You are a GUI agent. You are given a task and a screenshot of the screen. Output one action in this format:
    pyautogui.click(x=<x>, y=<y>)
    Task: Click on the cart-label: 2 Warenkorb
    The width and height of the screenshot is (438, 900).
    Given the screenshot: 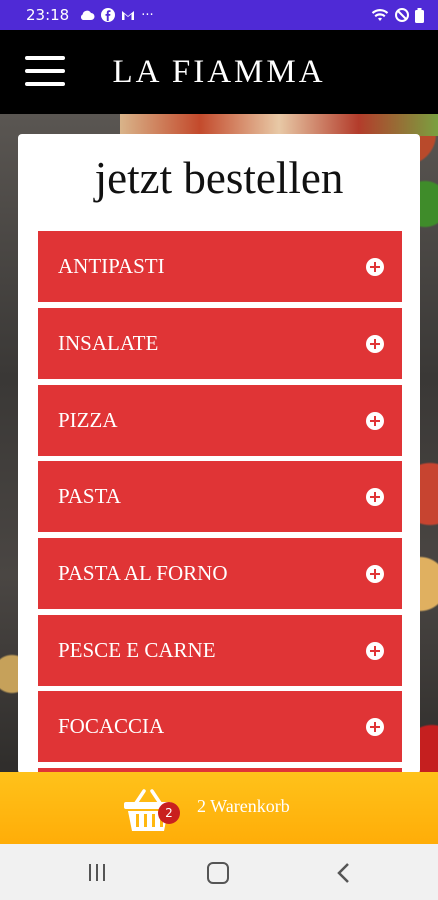 What is the action you would take?
    pyautogui.click(x=243, y=806)
    